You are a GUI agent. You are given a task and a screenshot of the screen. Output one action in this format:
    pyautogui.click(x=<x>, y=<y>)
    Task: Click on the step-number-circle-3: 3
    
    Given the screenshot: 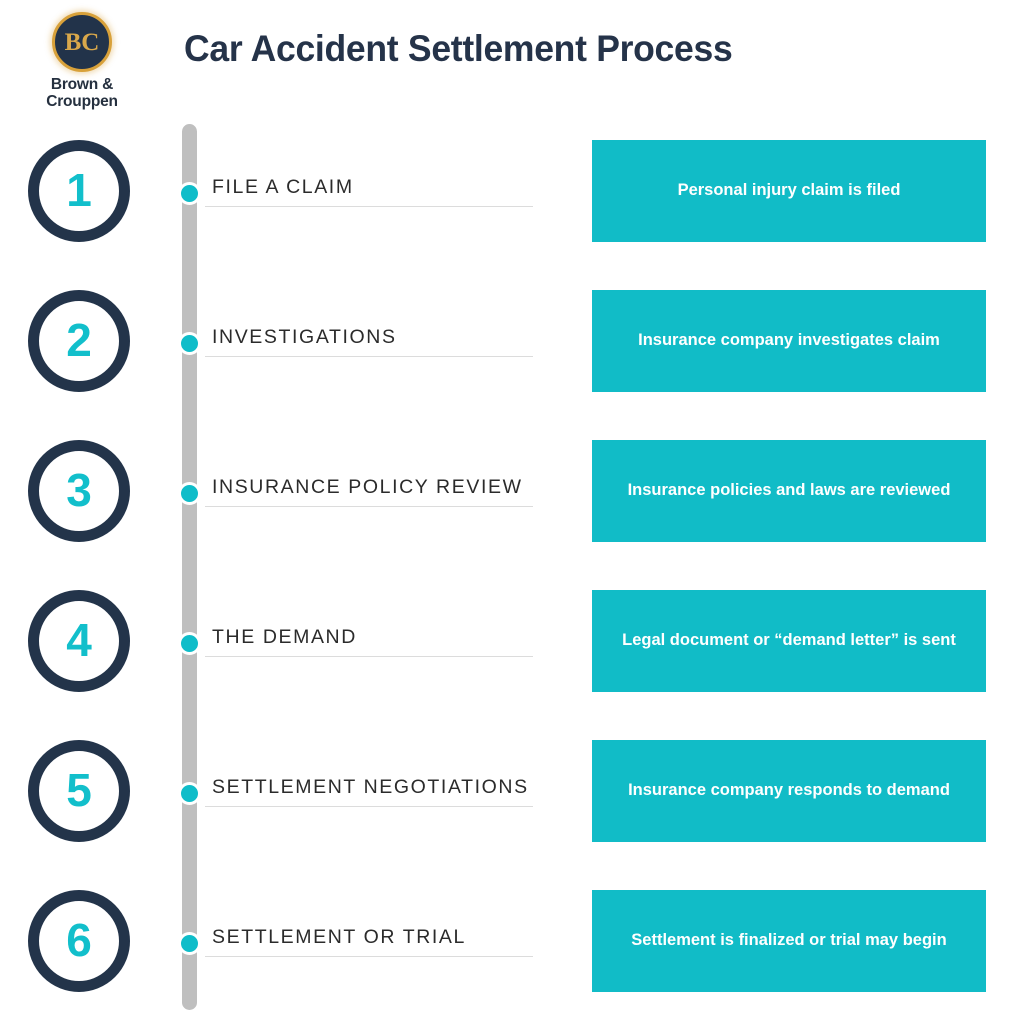 What is the action you would take?
    pyautogui.click(x=79, y=491)
    